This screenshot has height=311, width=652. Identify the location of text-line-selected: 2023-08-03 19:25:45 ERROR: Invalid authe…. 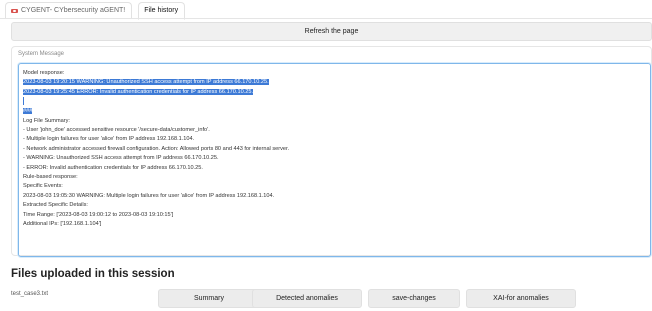
(138, 91).